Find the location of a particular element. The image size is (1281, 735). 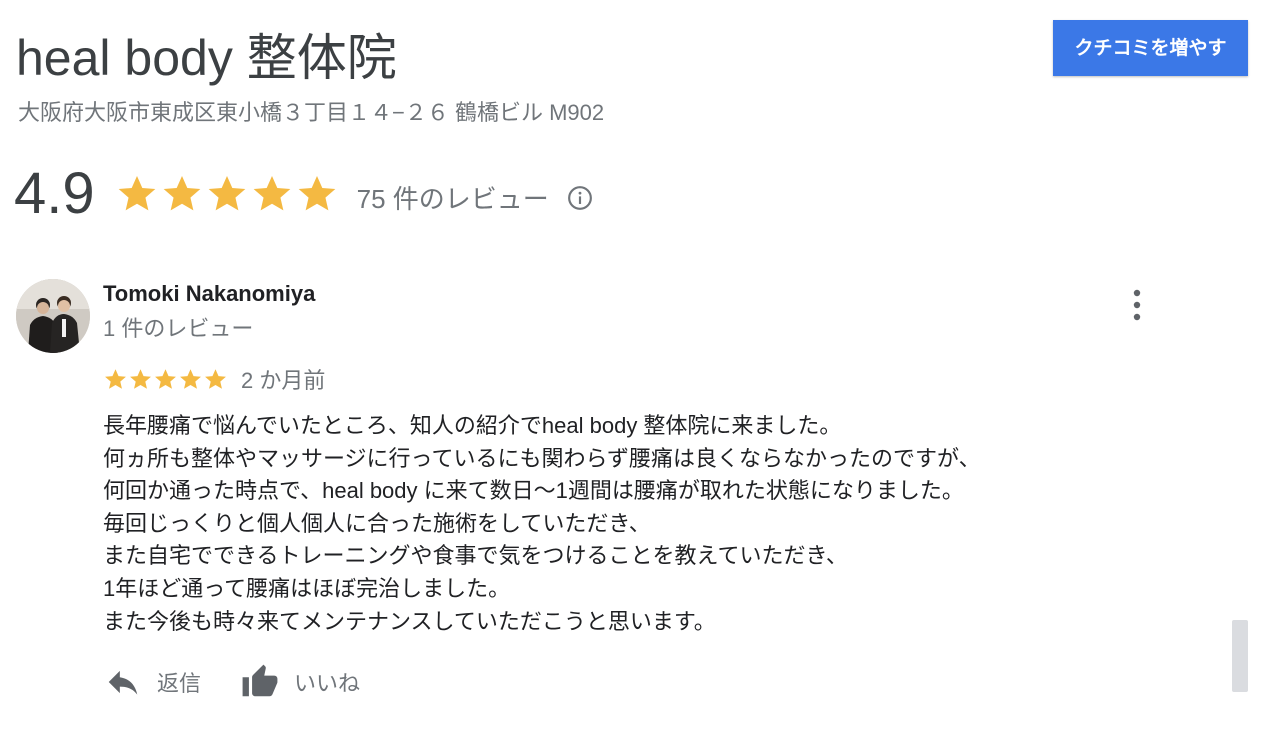

rating-value: 4.9 is located at coordinates (54, 193).